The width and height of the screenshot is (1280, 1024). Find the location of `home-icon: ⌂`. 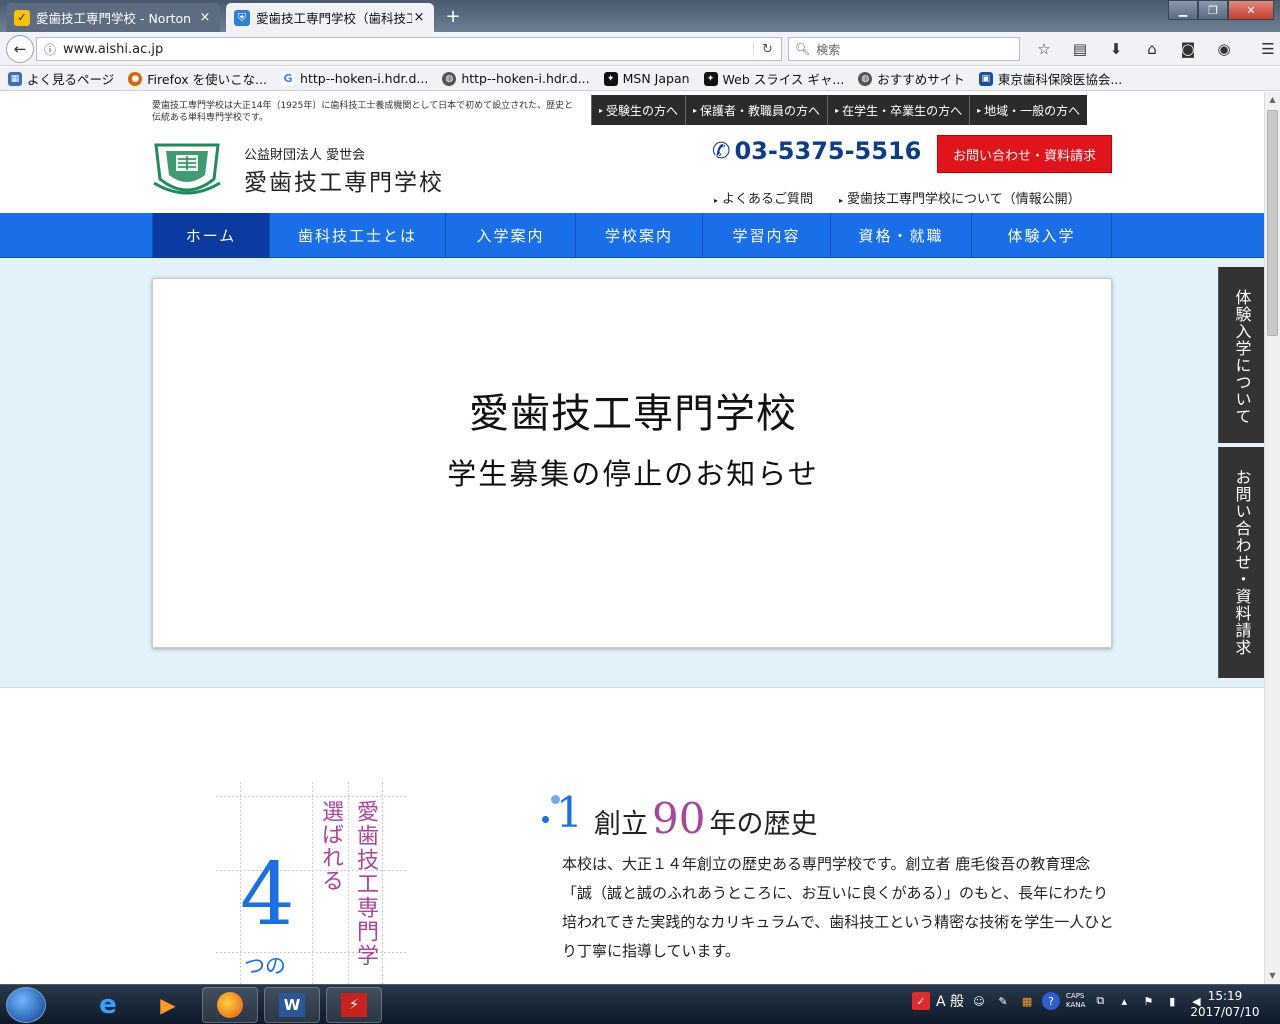

home-icon: ⌂ is located at coordinates (1152, 49).